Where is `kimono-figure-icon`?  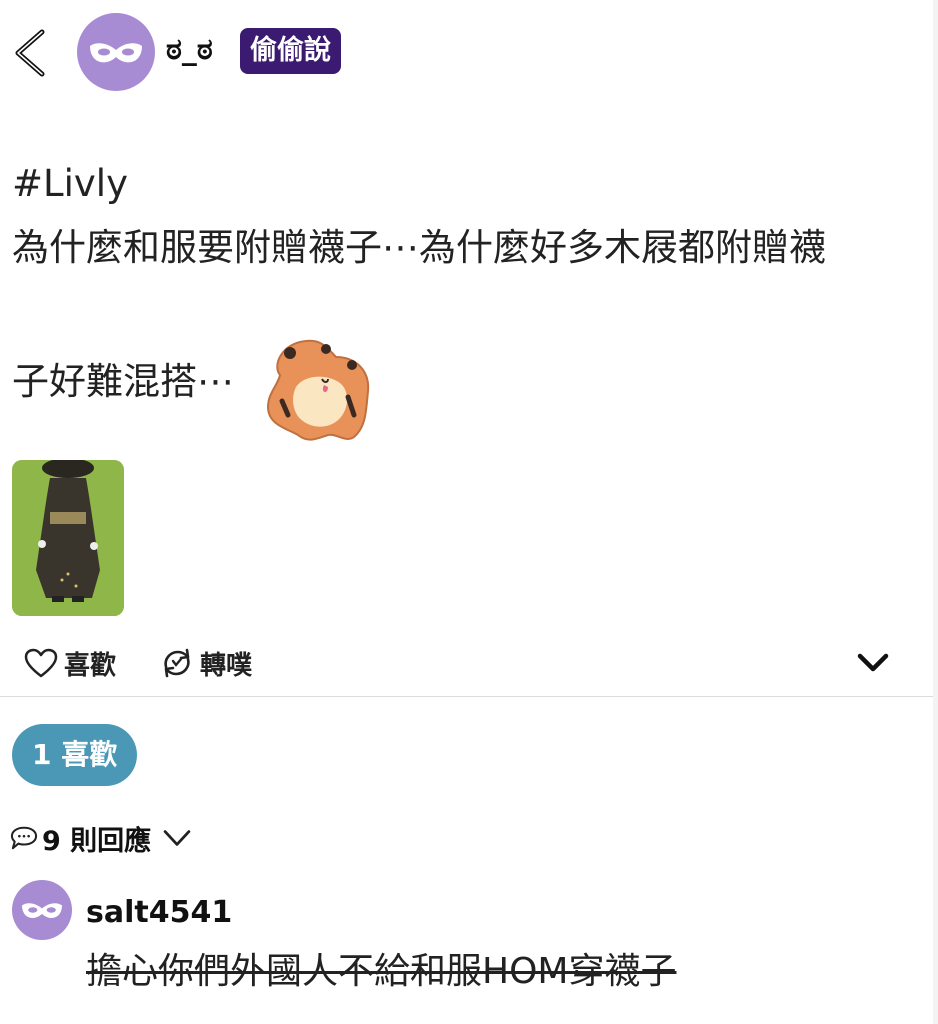
kimono-figure-icon is located at coordinates (68, 538).